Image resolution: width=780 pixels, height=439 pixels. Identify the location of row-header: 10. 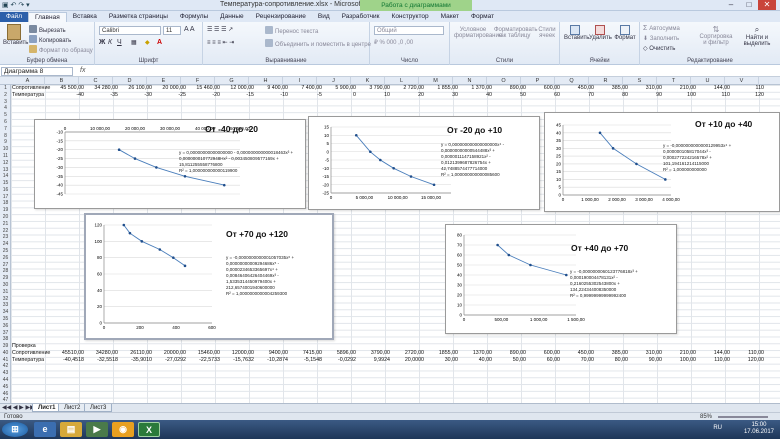
(5, 149).